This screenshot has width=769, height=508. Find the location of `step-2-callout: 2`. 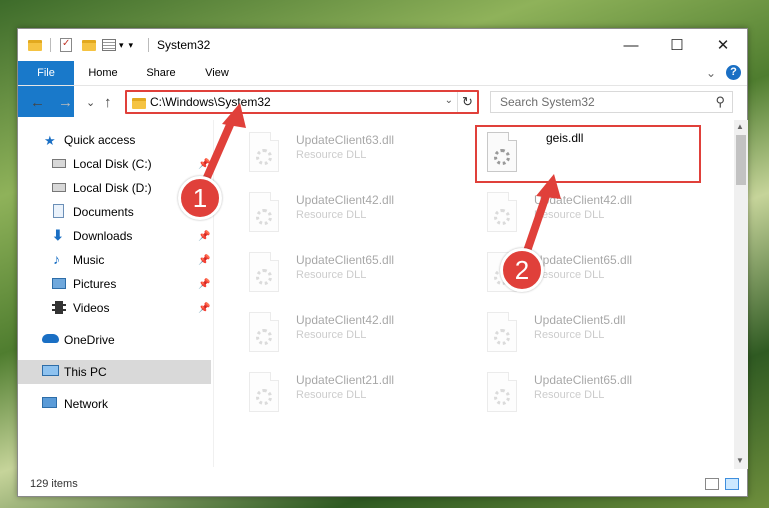

step-2-callout: 2 is located at coordinates (522, 270).